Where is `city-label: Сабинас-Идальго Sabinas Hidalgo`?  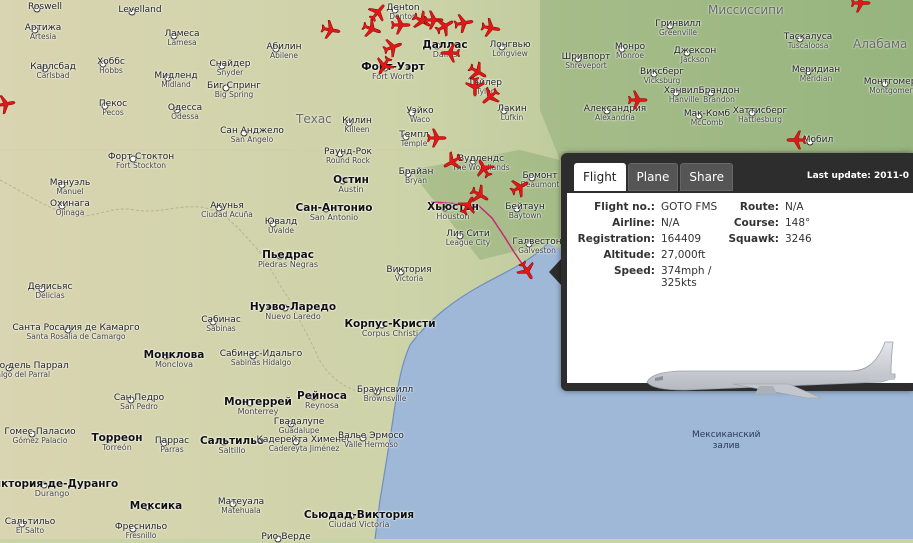 city-label: Сабинас-Идальго Sabinas Hidalgo is located at coordinates (261, 358).